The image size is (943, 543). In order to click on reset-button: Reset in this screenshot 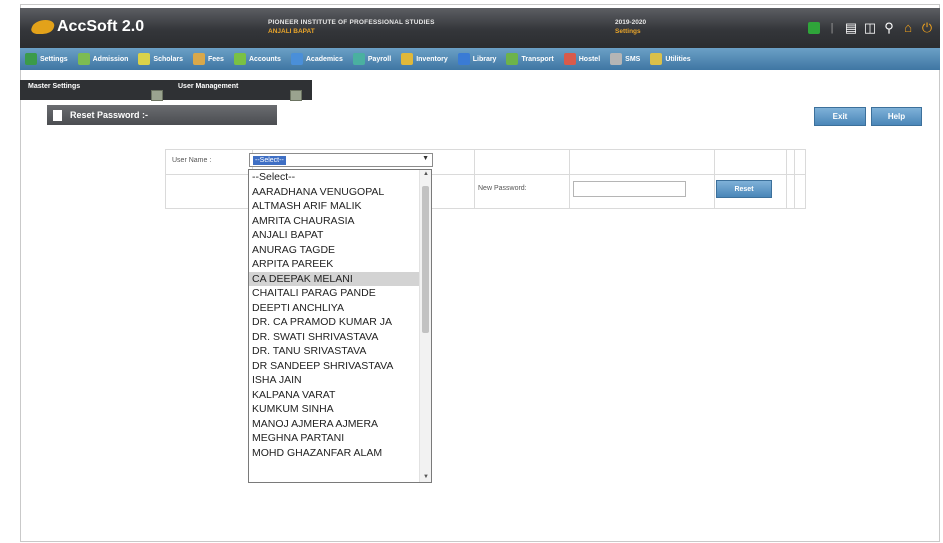, I will do `click(744, 189)`.